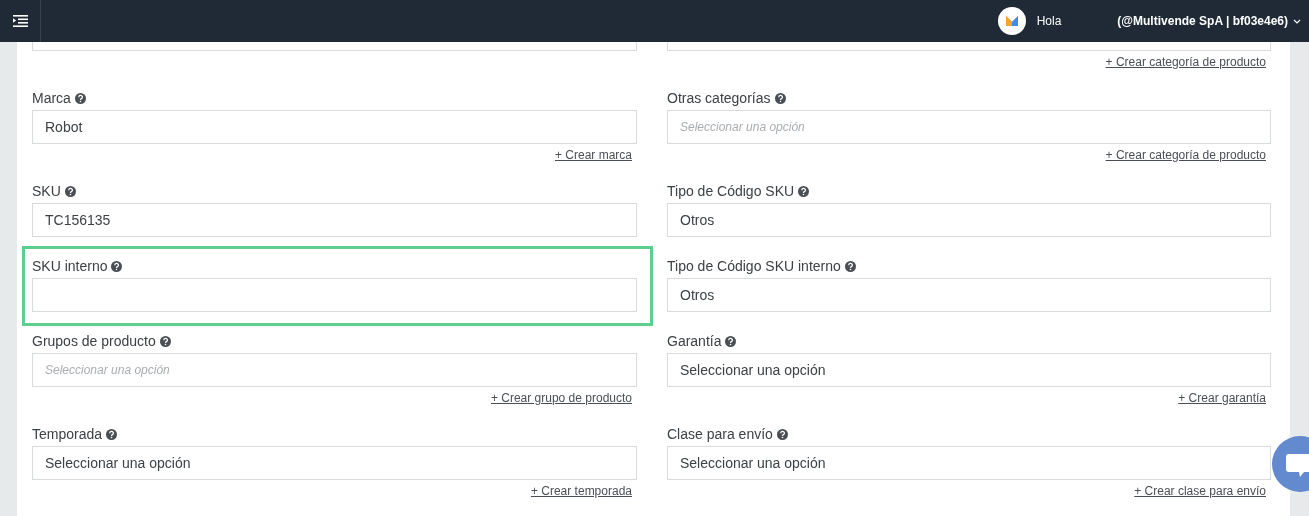  I want to click on input-field: Robot, so click(334, 127).